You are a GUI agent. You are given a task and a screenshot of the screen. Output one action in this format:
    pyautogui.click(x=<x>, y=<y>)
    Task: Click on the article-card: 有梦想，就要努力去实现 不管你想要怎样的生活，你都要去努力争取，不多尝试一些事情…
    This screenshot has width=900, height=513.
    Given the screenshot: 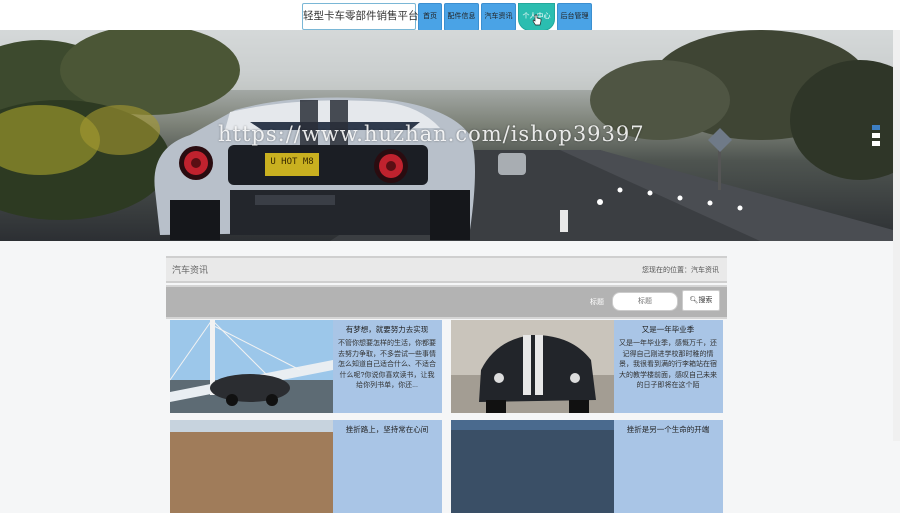 What is the action you would take?
    pyautogui.click(x=306, y=366)
    